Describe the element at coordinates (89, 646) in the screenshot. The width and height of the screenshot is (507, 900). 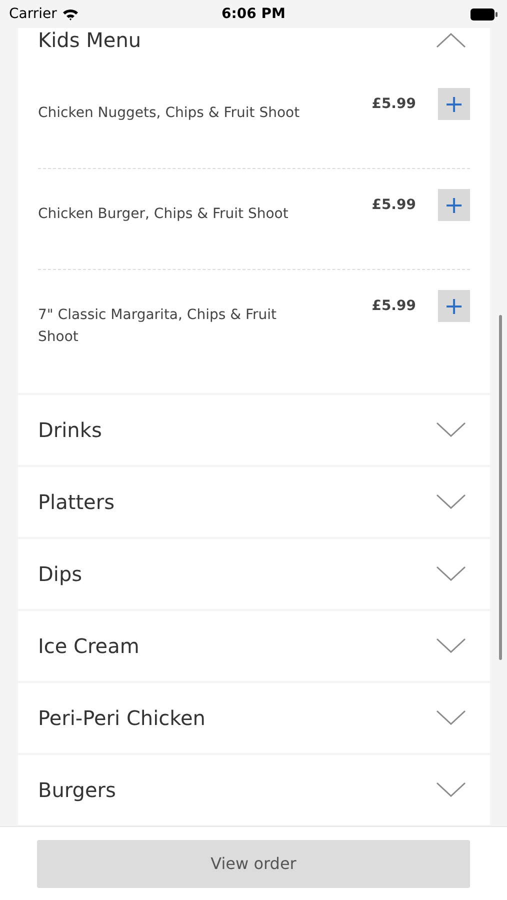
I see `category-title: Ice Cream` at that location.